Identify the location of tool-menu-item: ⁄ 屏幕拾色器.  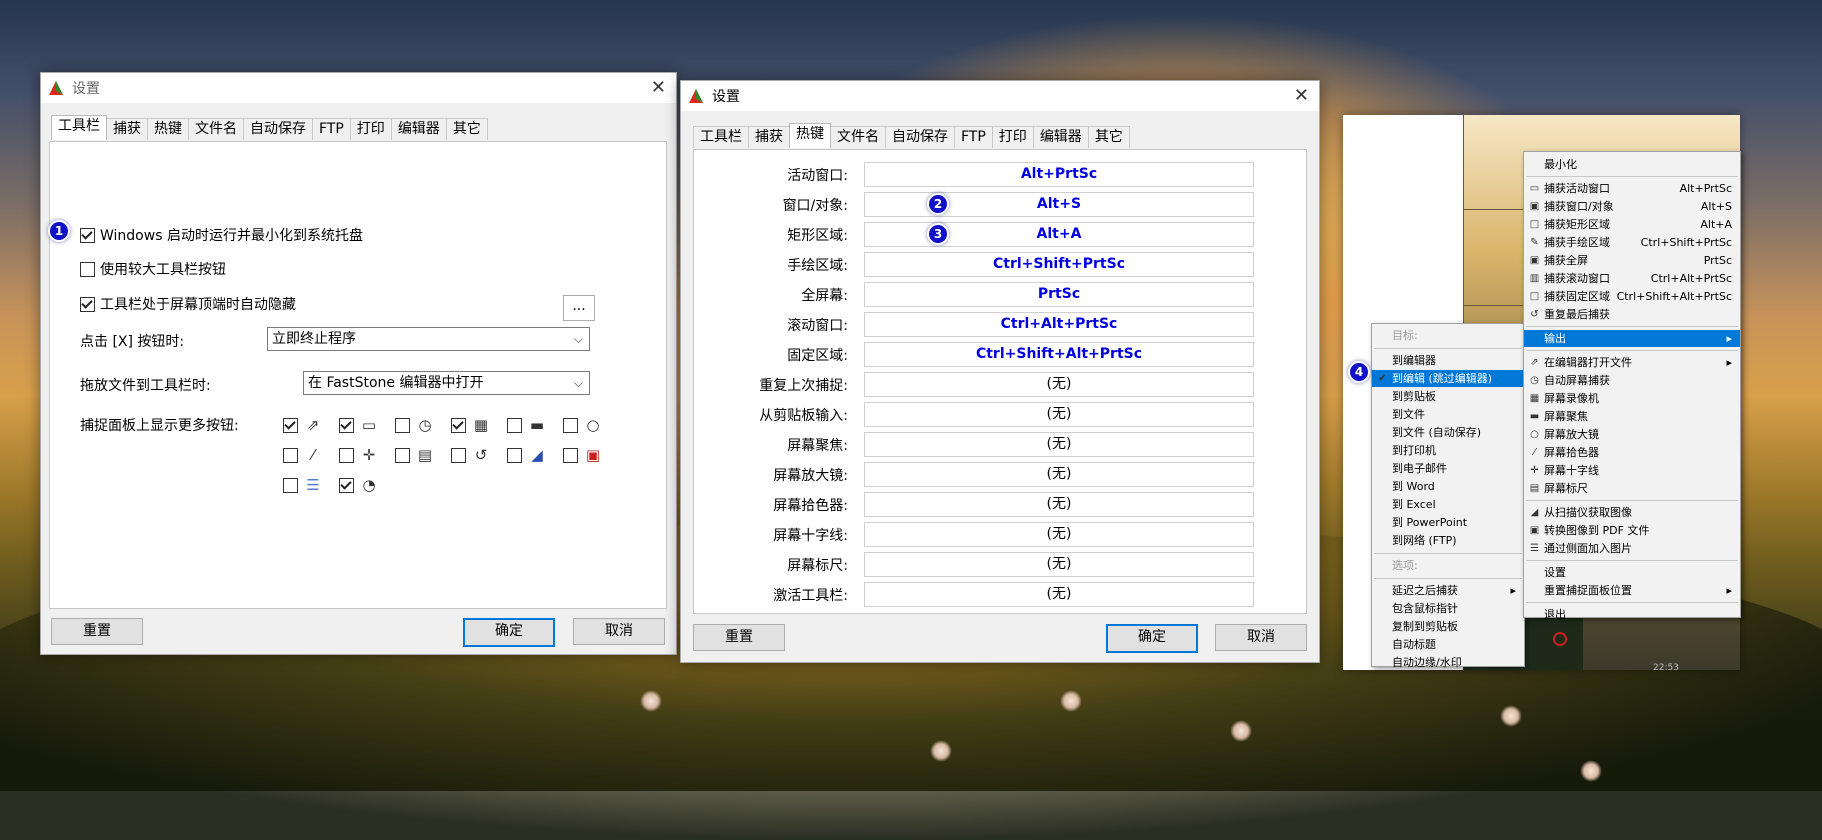
(1632, 452).